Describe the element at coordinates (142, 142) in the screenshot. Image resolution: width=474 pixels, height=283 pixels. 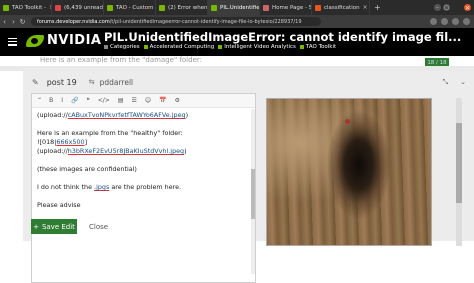
I see `editor-line: ![018|666x500]` at that location.